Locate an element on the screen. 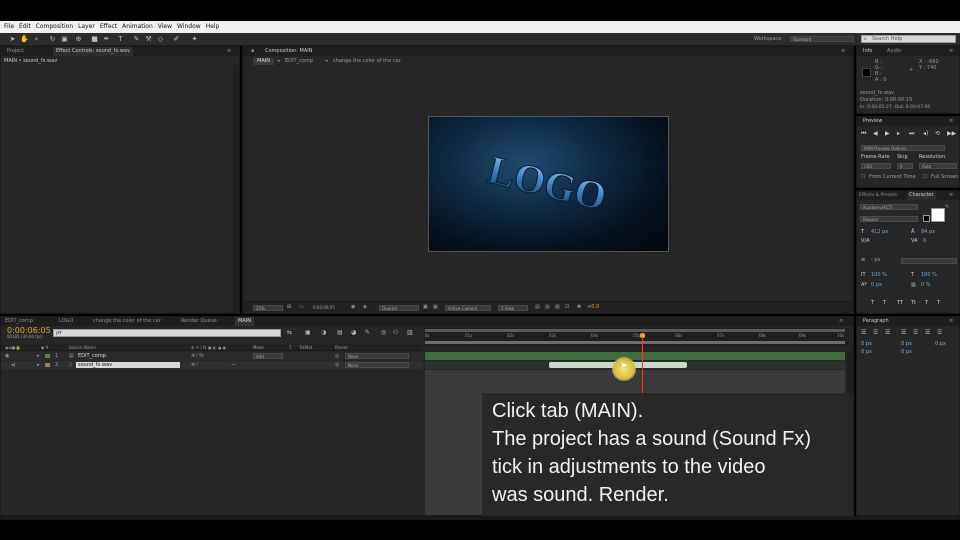  justify-all-icon: ☰ is located at coordinates (939, 333).